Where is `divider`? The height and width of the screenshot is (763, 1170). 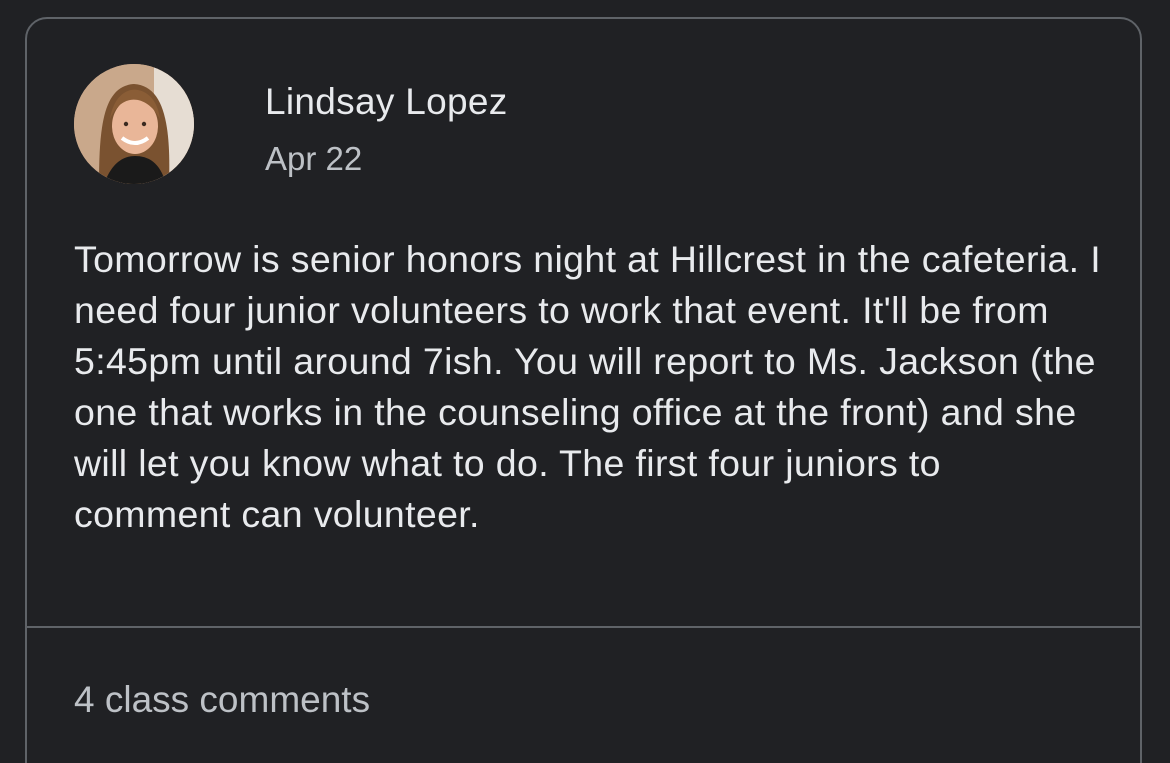 divider is located at coordinates (583, 627).